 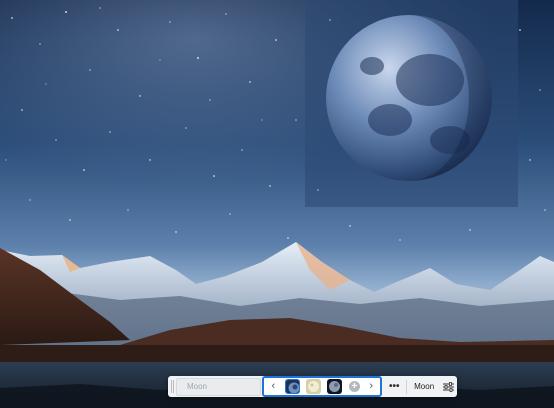 I want to click on wallpaper-picker: ‹ + ›, so click(x=322, y=386).